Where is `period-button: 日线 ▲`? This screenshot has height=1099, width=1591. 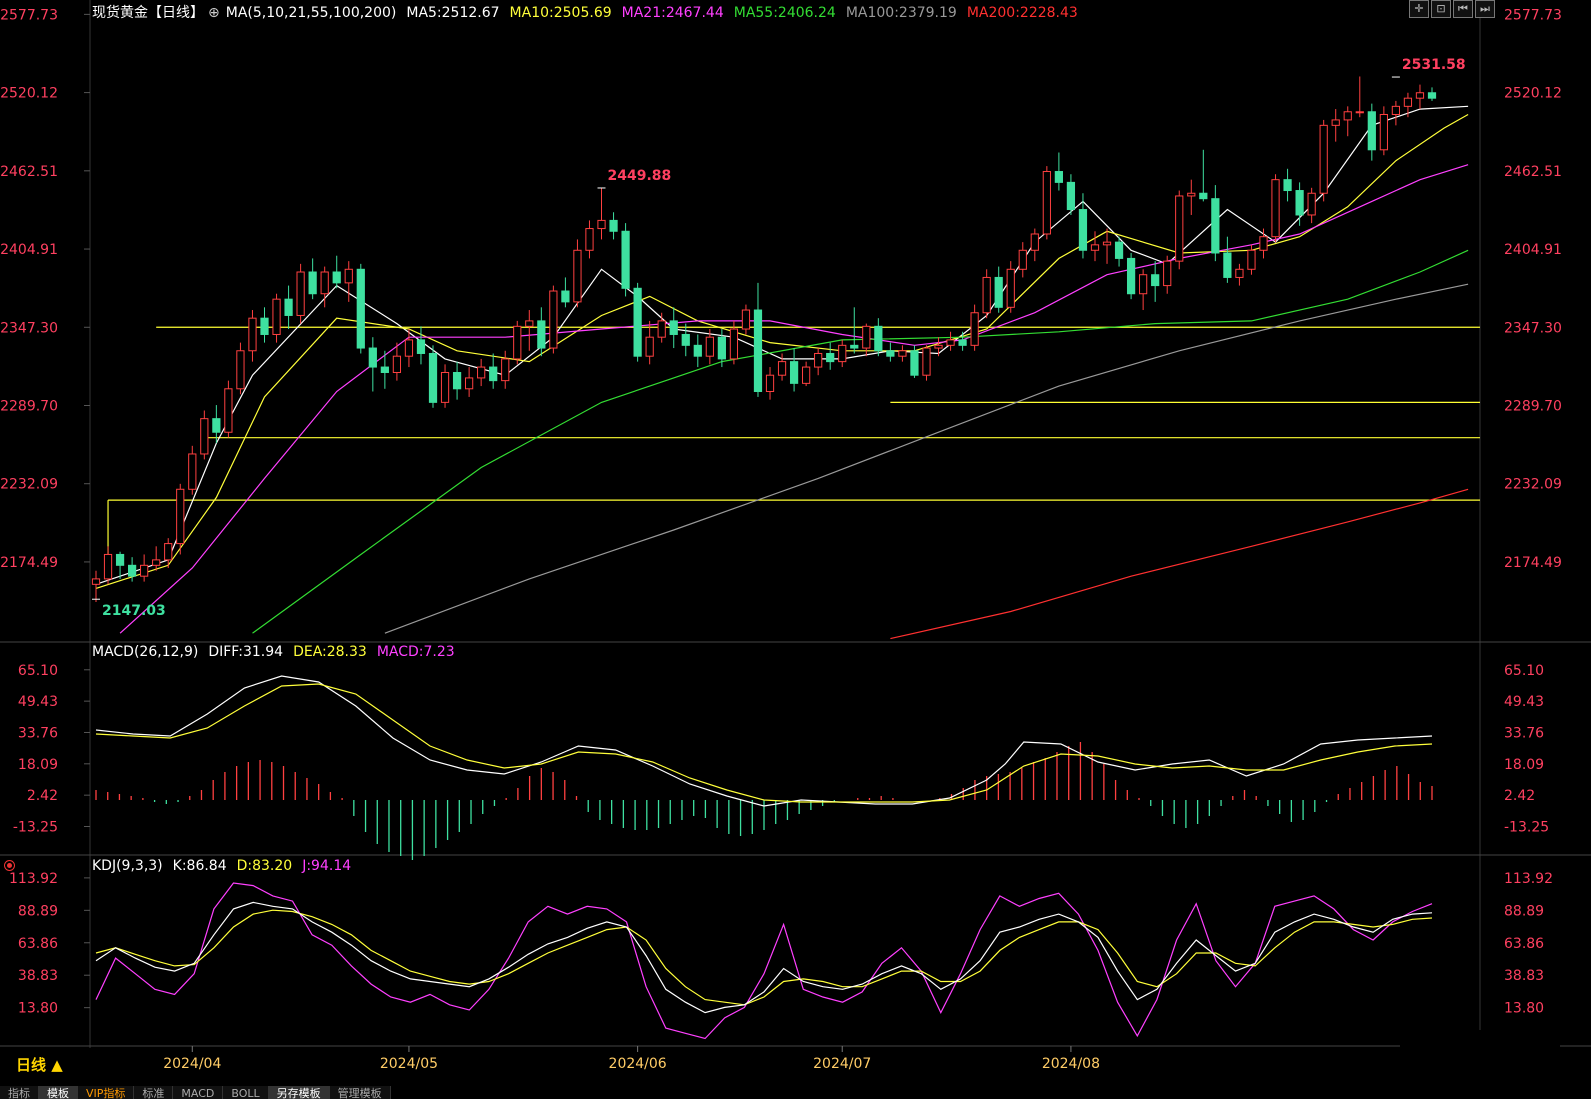
period-button: 日线 ▲ is located at coordinates (54, 1065).